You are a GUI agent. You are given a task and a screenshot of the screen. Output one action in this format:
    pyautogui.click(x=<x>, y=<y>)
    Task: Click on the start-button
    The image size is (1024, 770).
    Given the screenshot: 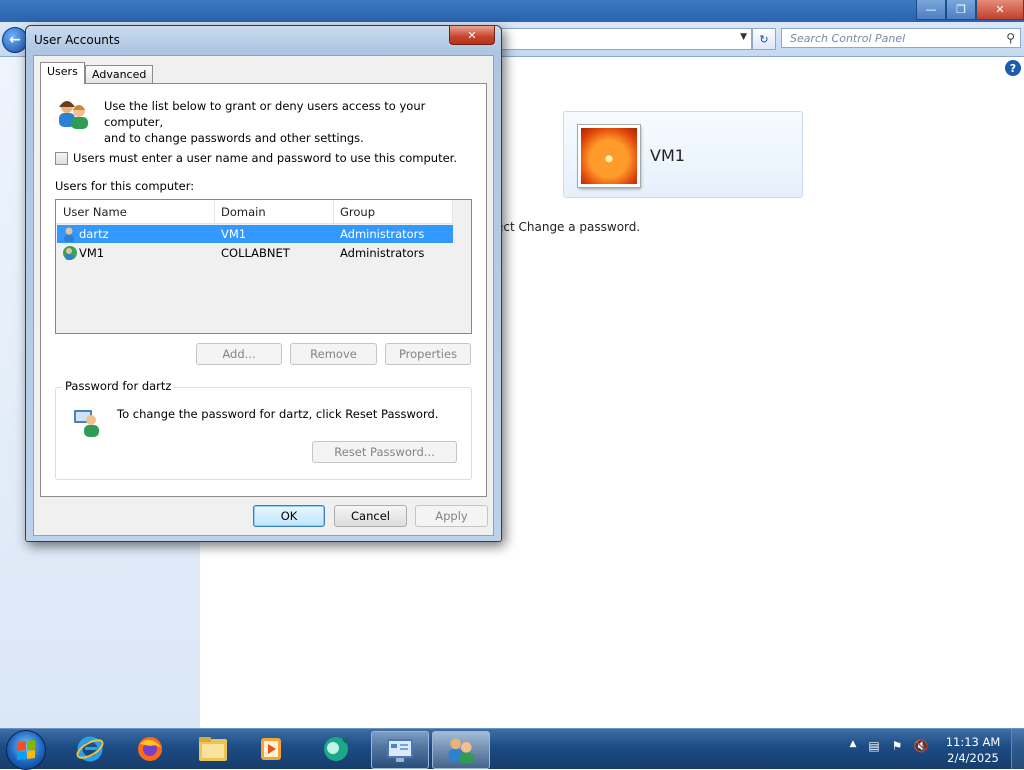 What is the action you would take?
    pyautogui.click(x=26, y=750)
    